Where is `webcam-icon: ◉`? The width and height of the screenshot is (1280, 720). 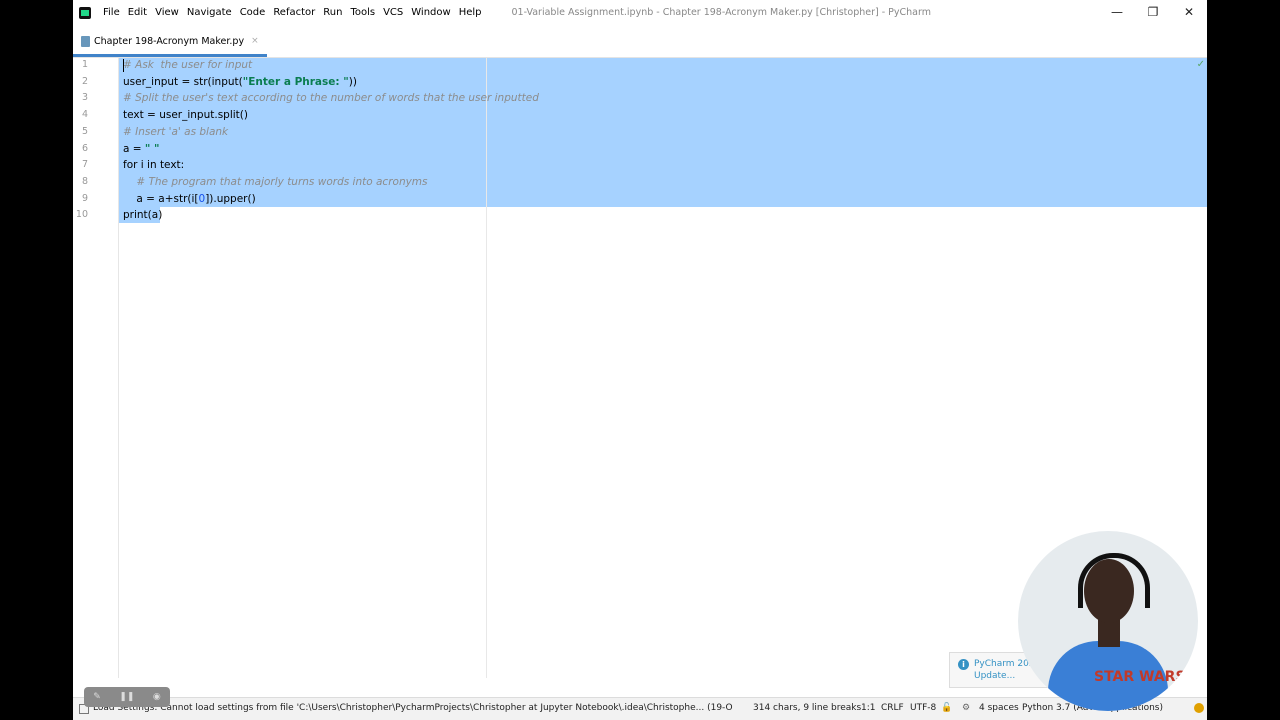 webcam-icon: ◉ is located at coordinates (157, 697).